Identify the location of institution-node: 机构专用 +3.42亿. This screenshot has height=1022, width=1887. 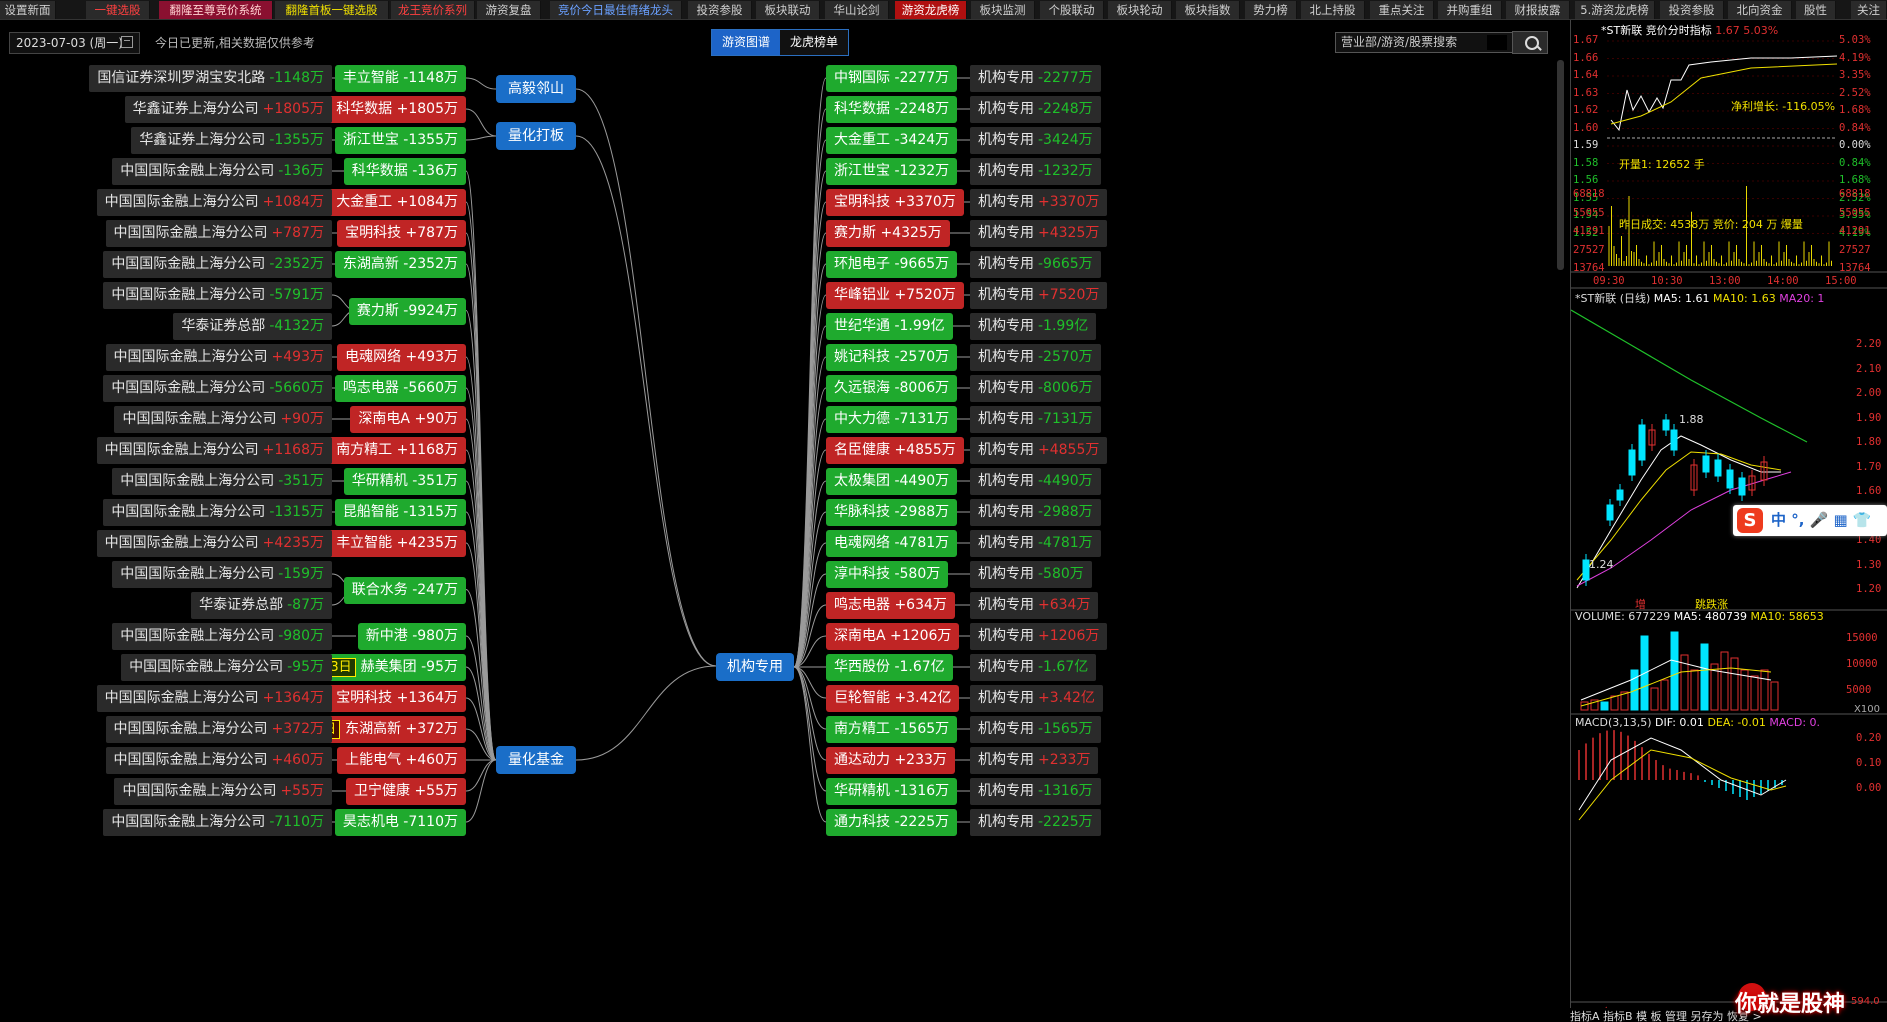
(1036, 698).